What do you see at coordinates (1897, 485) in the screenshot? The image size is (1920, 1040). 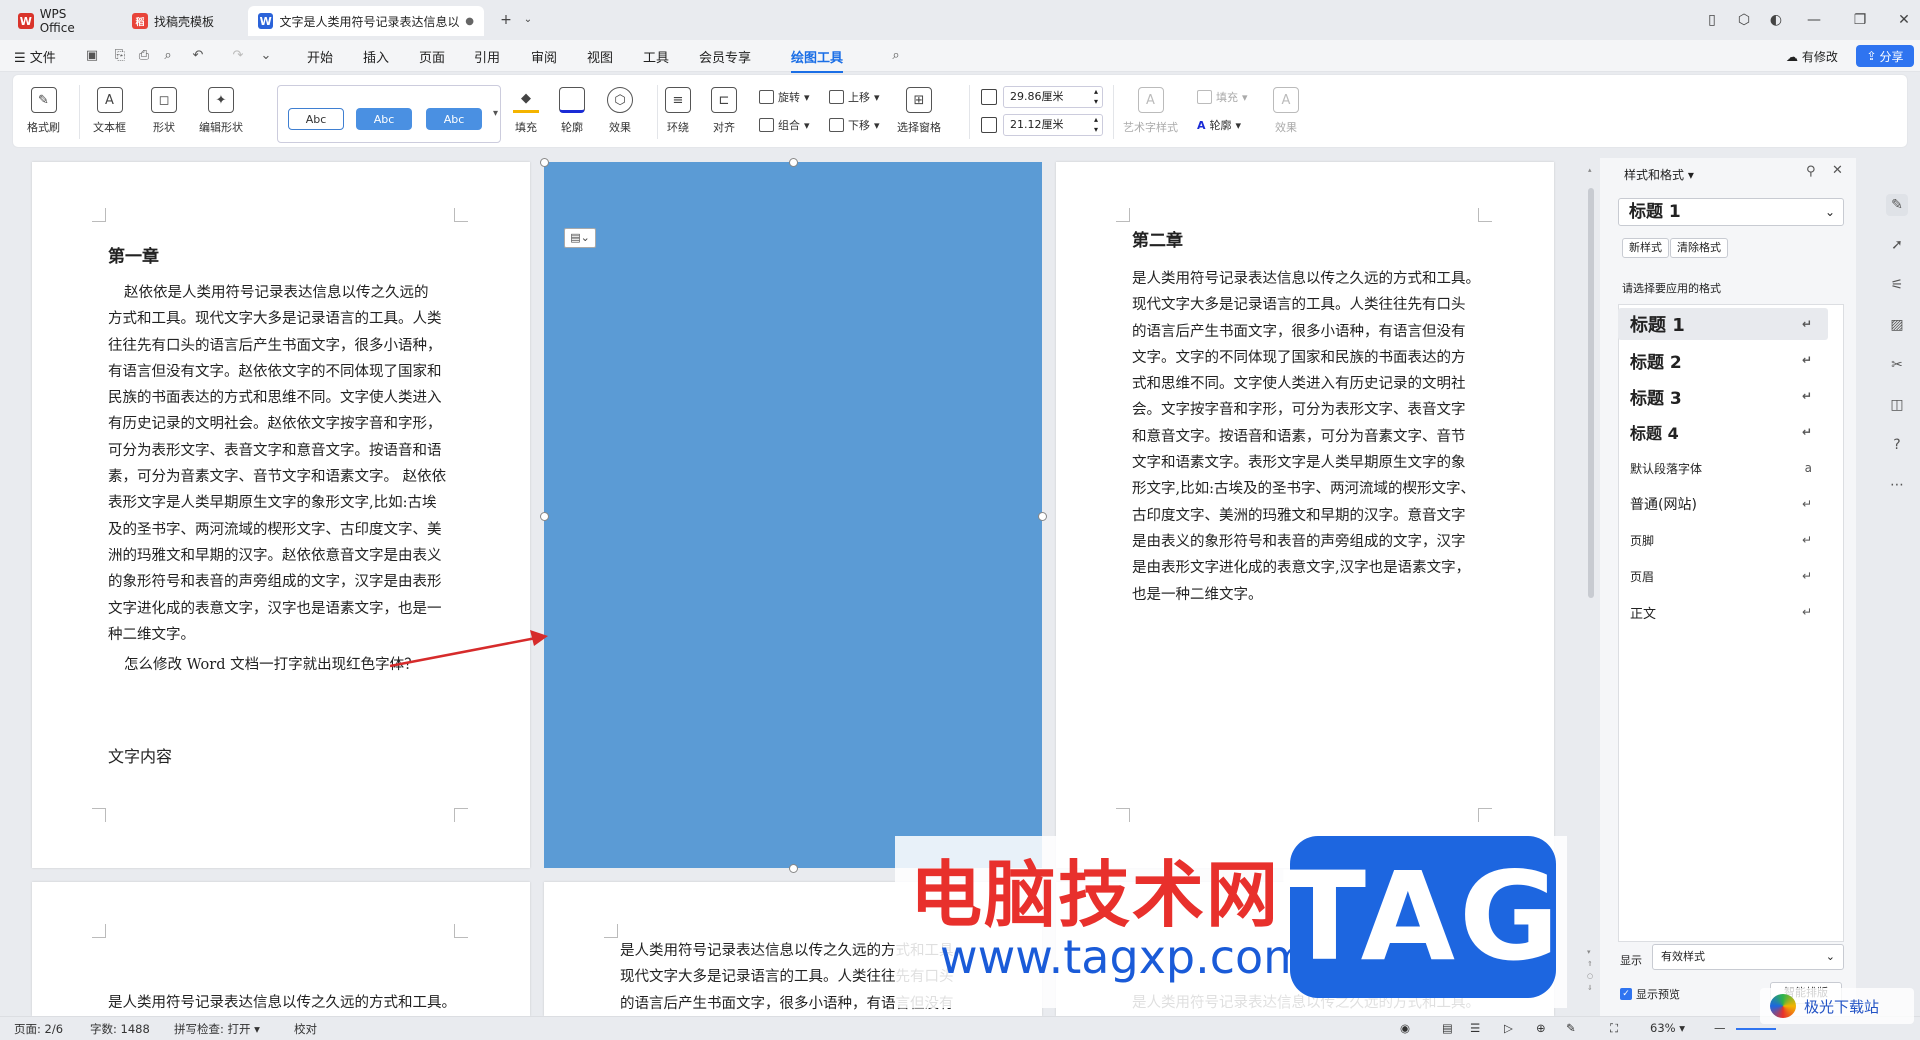 I see `more-icon: ⋯` at bounding box center [1897, 485].